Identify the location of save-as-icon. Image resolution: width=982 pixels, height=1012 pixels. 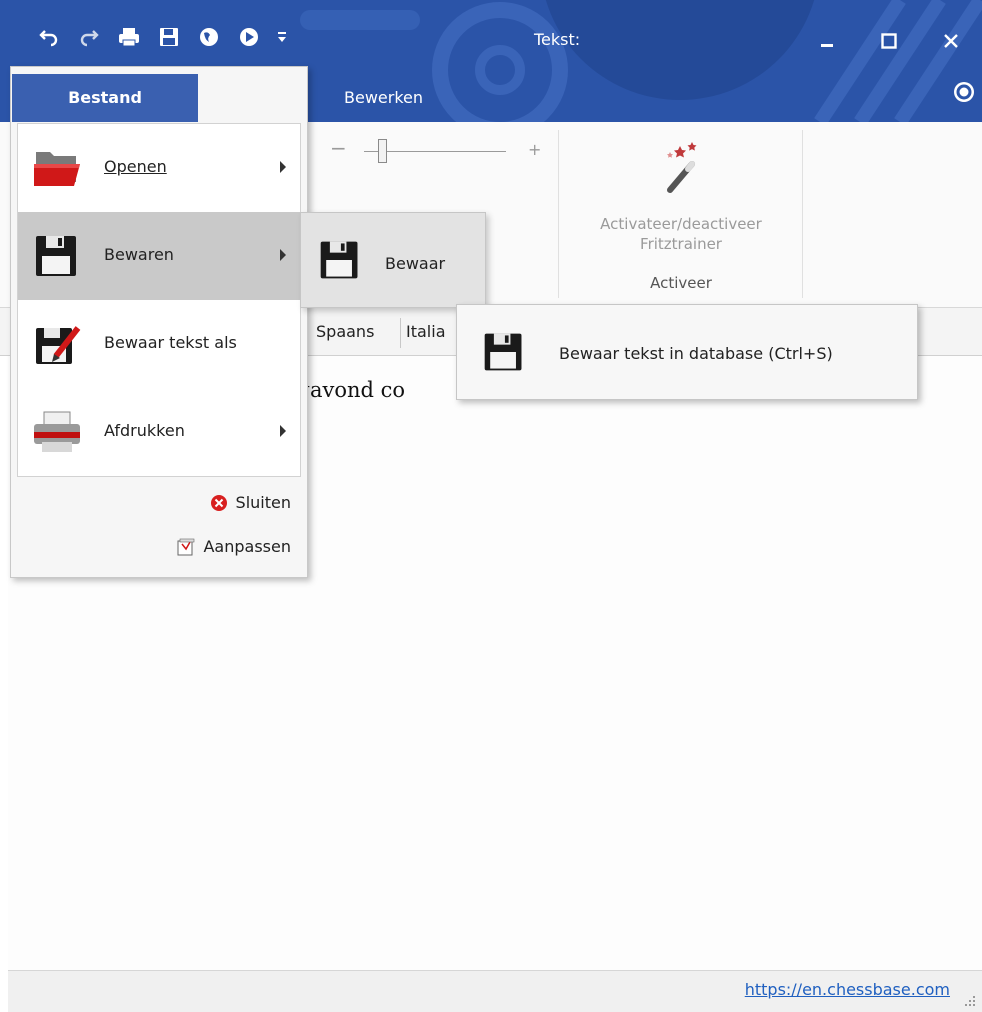
(58, 345).